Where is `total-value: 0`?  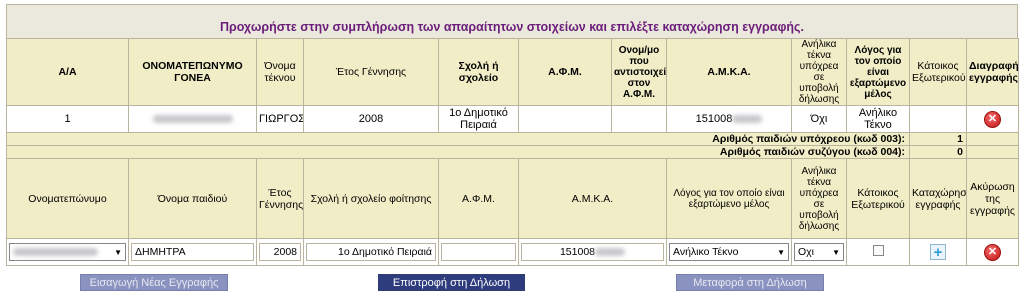
total-value: 0 is located at coordinates (938, 152).